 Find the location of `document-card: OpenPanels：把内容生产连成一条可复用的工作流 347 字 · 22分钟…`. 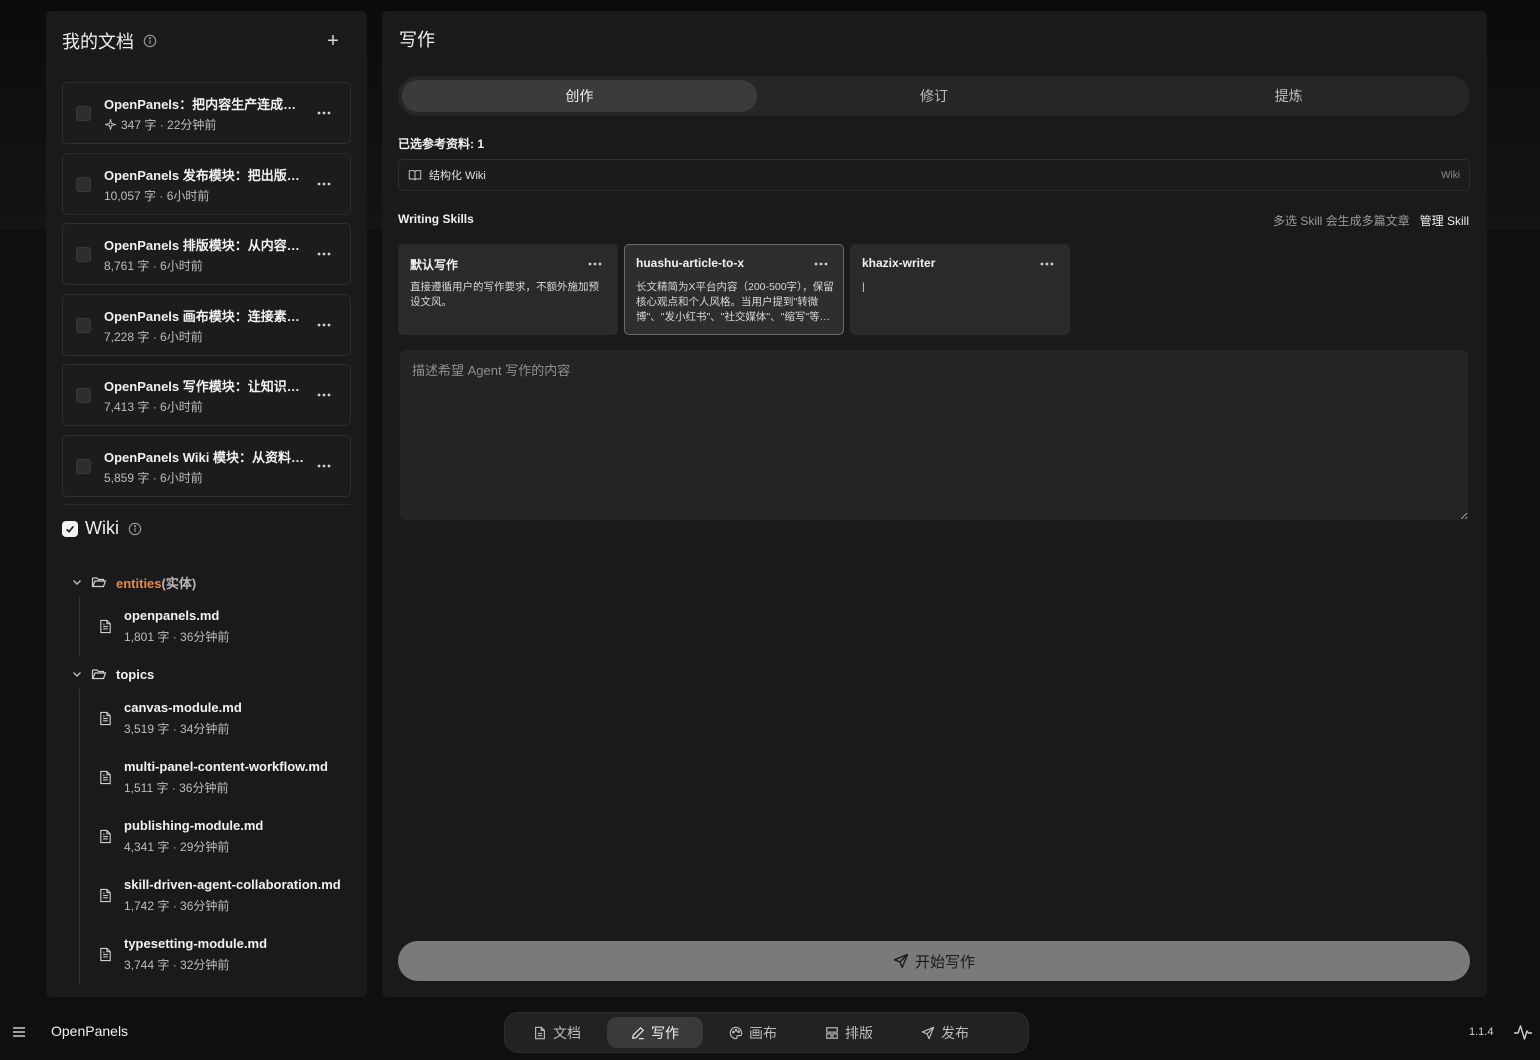

document-card: OpenPanels：把内容生产连成一条可复用的工作流 347 字 · 22分钟… is located at coordinates (206, 113).